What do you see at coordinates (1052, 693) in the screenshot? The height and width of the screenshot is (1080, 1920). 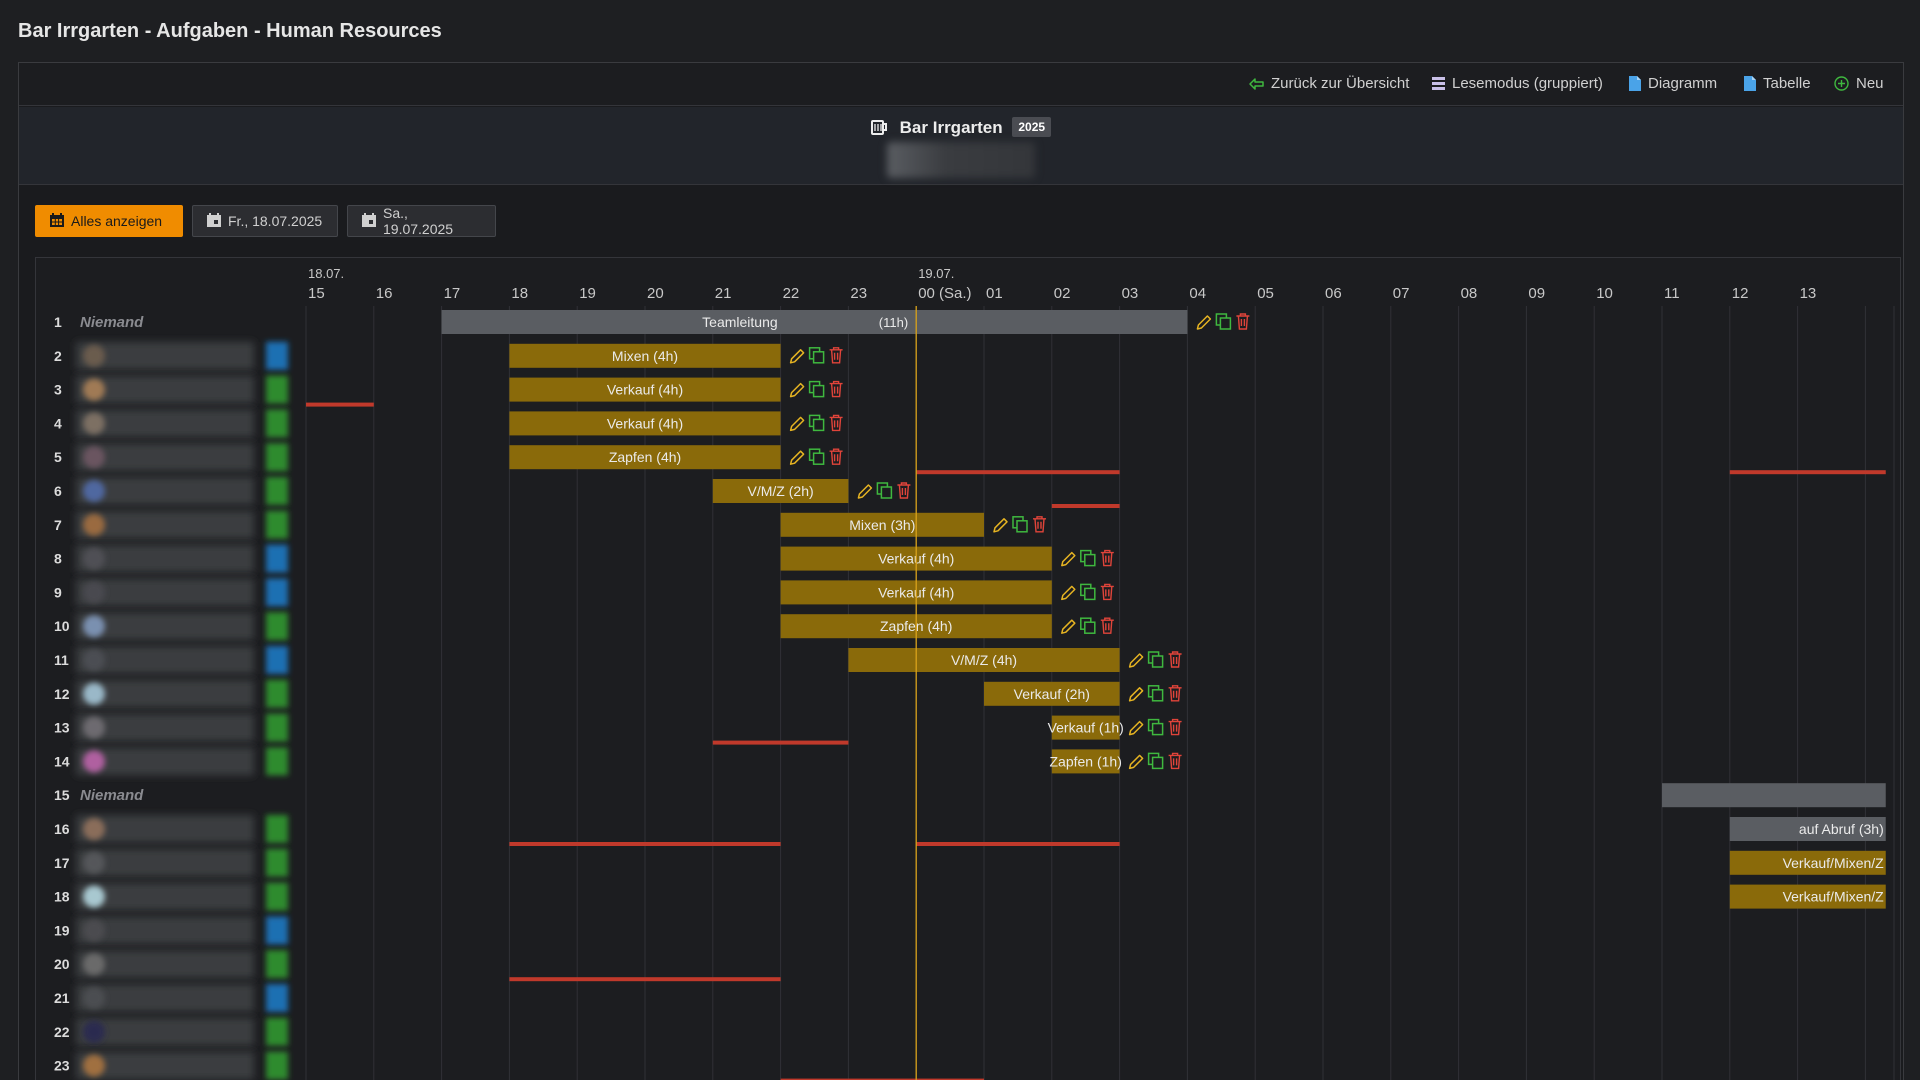 I see `shift-bar-group: Verkauf (2h)` at bounding box center [1052, 693].